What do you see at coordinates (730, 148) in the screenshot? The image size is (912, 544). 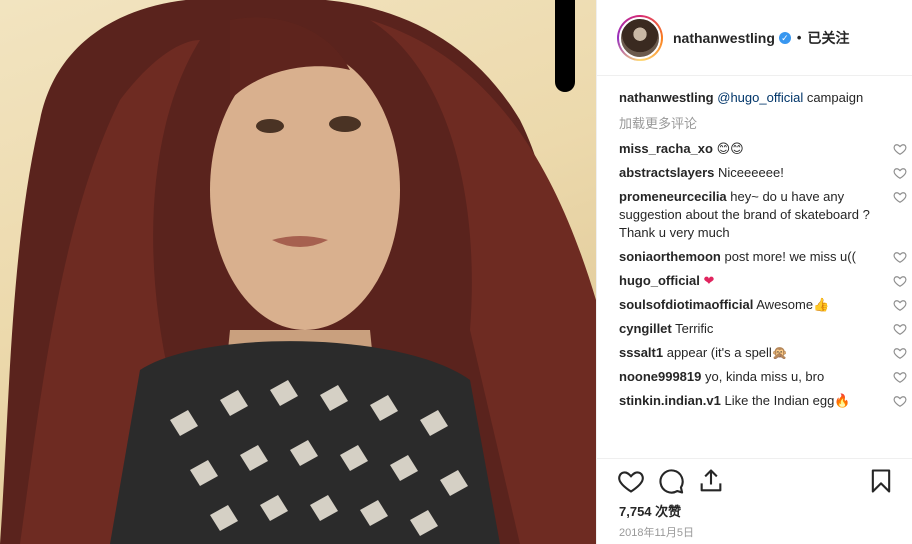 I see `comment-emoji: 😊😊` at bounding box center [730, 148].